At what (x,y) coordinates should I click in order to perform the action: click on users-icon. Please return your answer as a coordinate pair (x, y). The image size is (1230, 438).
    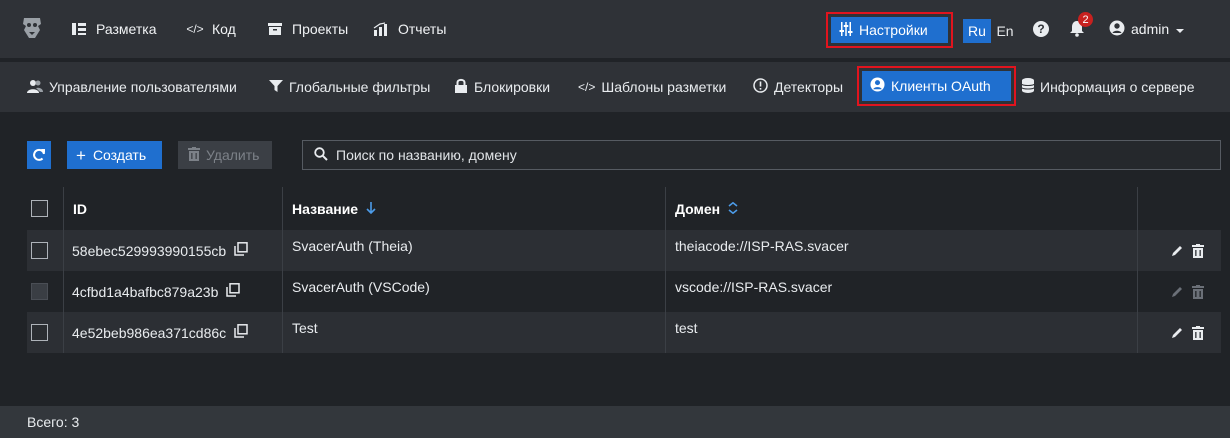
    Looking at the image, I should click on (35, 87).